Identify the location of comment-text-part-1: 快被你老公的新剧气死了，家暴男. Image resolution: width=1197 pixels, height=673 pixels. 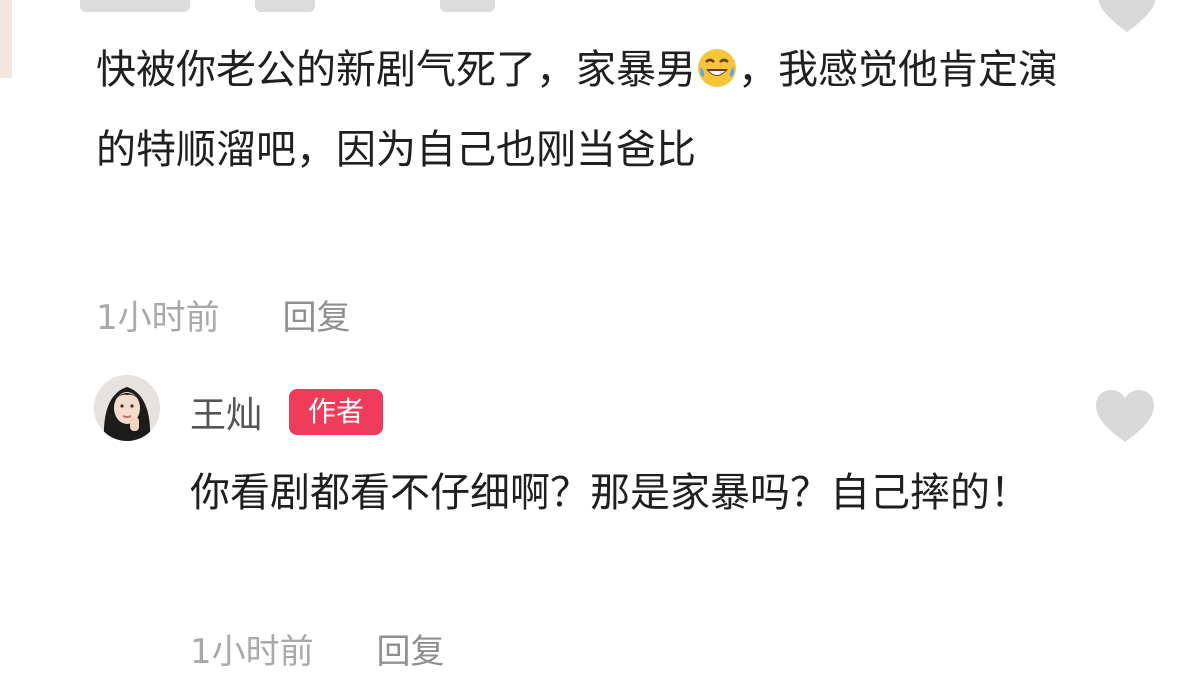
(396, 70).